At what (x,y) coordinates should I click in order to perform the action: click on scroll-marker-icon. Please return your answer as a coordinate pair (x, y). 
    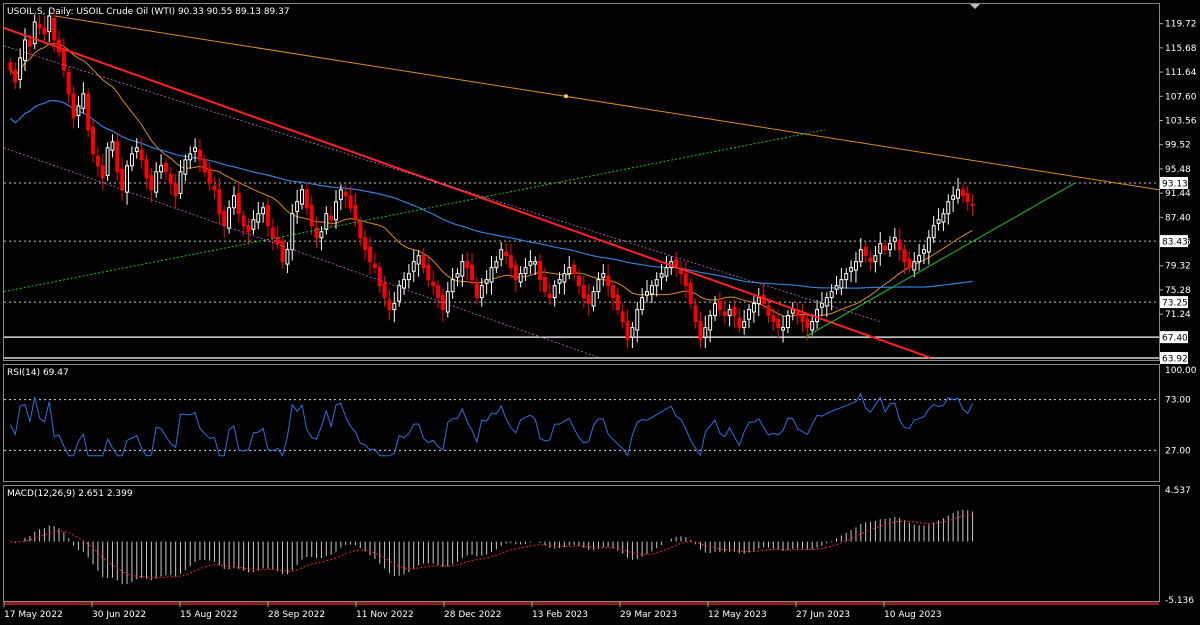
    Looking at the image, I should click on (975, 6).